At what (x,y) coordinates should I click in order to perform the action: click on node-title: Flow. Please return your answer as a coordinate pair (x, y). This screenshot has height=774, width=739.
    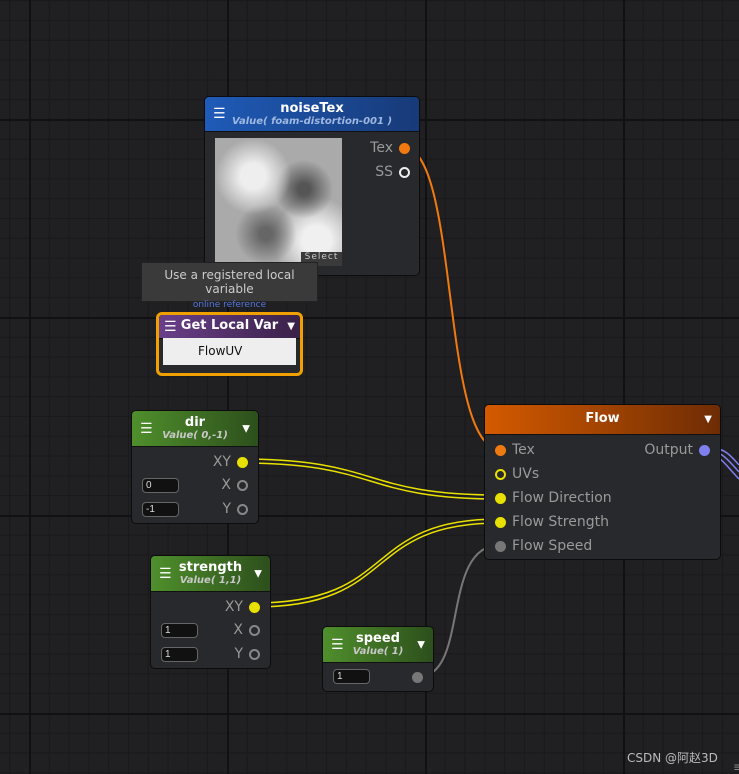
    Looking at the image, I should click on (602, 418).